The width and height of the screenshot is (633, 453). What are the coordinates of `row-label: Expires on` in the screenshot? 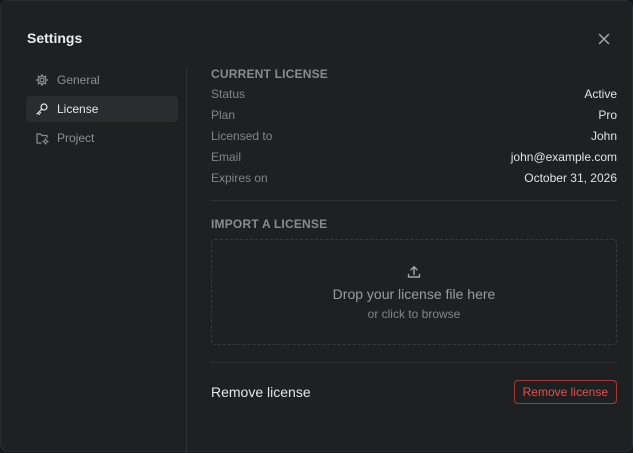 It's located at (239, 177).